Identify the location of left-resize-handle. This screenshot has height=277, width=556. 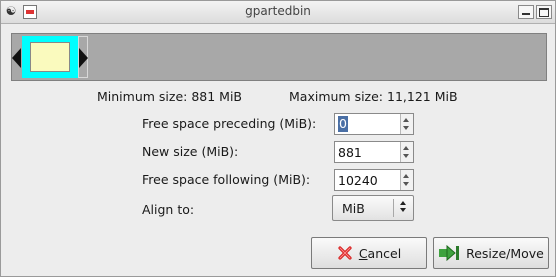
(16, 58).